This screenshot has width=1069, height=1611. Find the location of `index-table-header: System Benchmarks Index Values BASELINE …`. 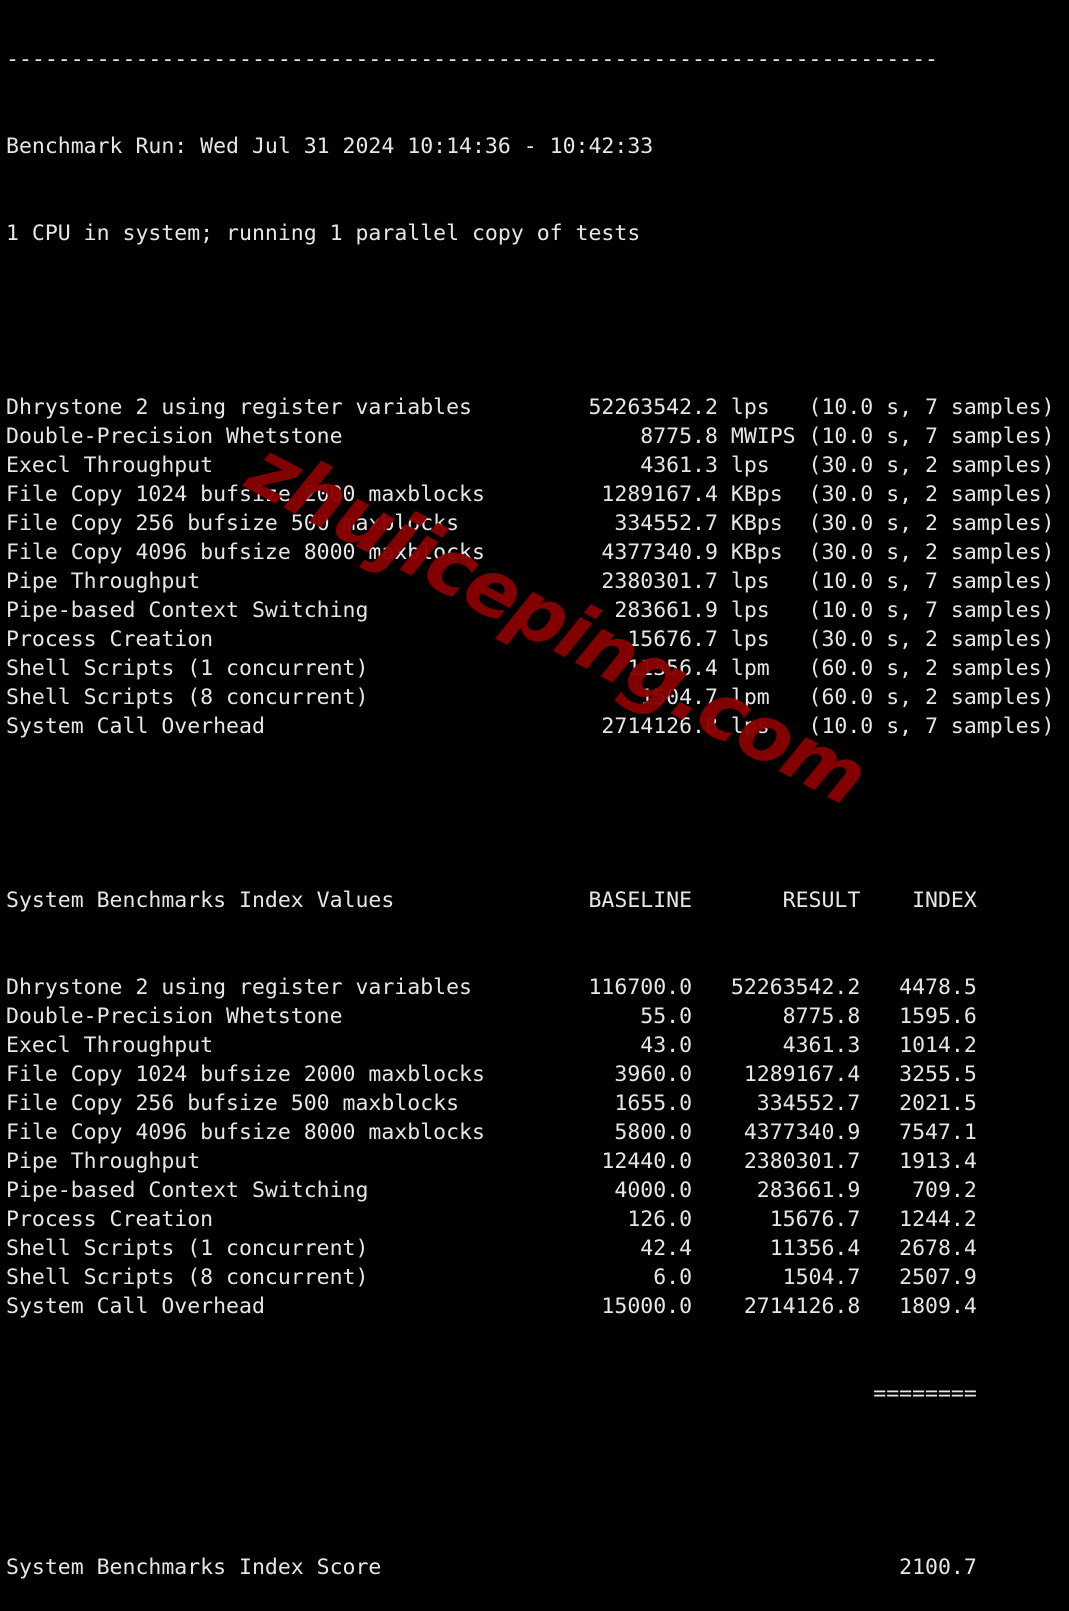

index-table-header: System Benchmarks Index Values BASELINE … is located at coordinates (491, 900).